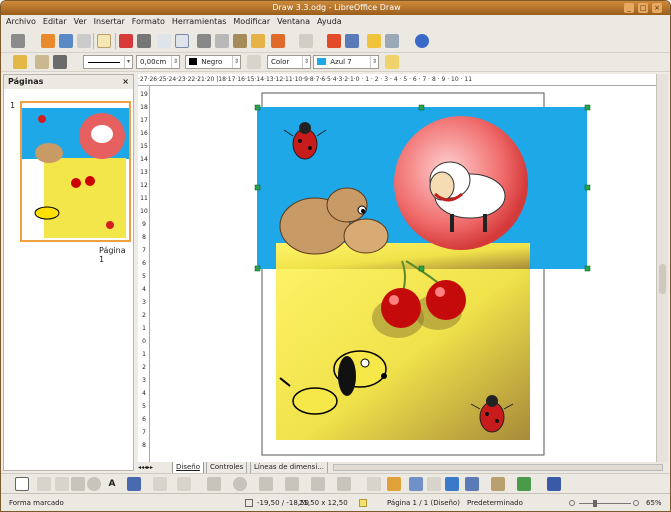 The height and width of the screenshot is (512, 671). What do you see at coordinates (306, 41) in the screenshot?
I see `redo-icon` at bounding box center [306, 41].